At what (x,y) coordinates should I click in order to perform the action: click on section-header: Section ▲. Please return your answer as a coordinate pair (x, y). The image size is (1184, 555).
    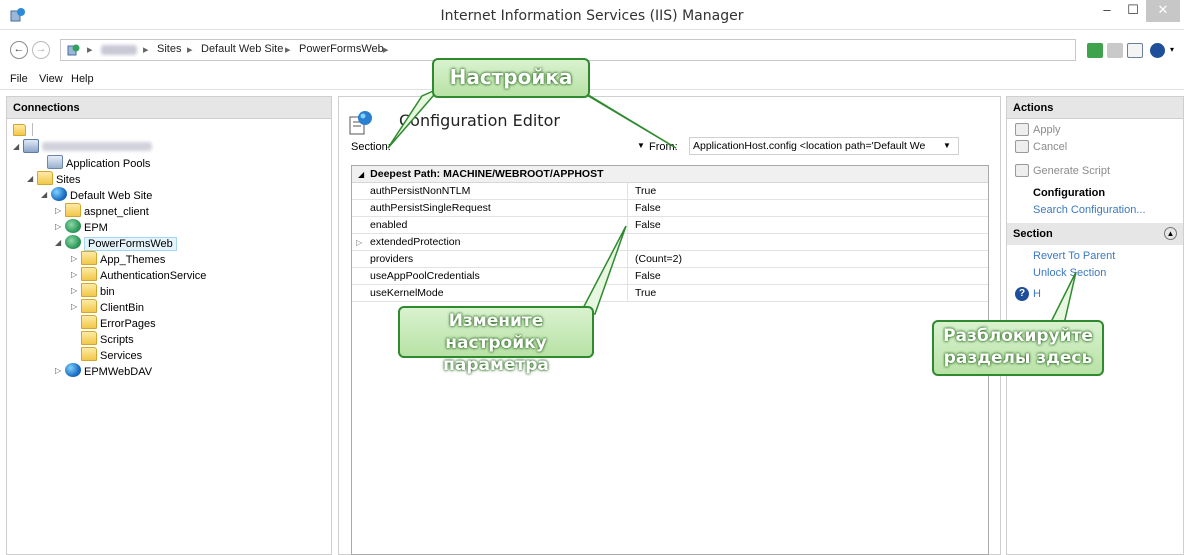
    Looking at the image, I should click on (1095, 234).